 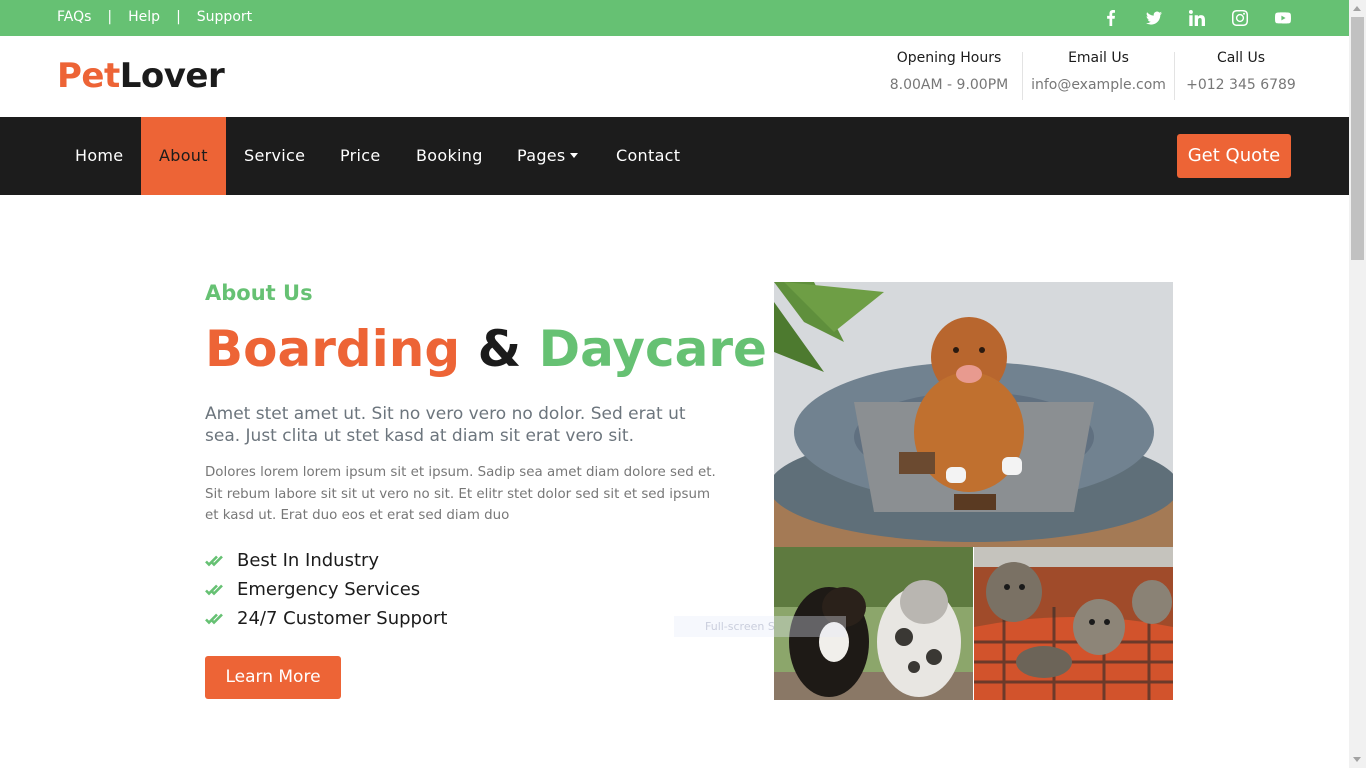 I want to click on facebook-icon, so click(x=1111, y=18).